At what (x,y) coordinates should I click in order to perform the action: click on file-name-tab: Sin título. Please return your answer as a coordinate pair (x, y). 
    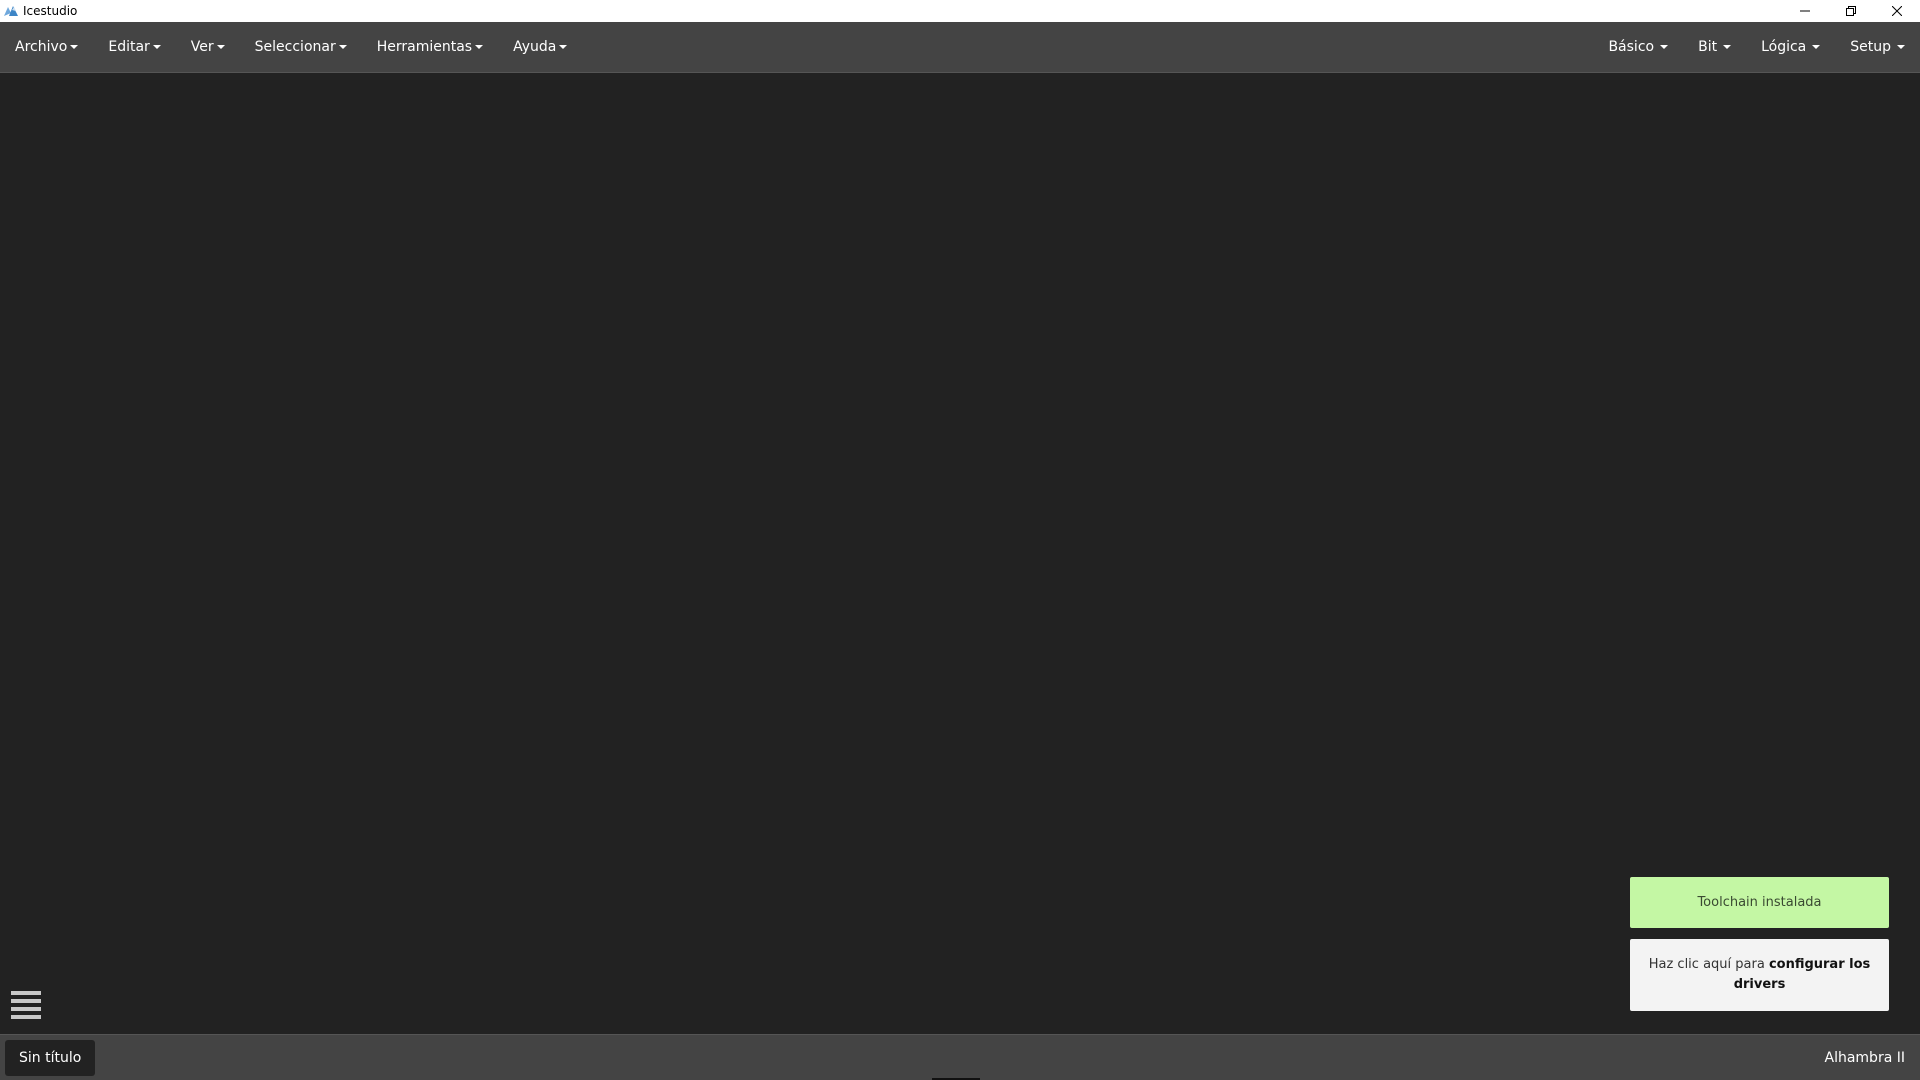
    Looking at the image, I should click on (50, 1057).